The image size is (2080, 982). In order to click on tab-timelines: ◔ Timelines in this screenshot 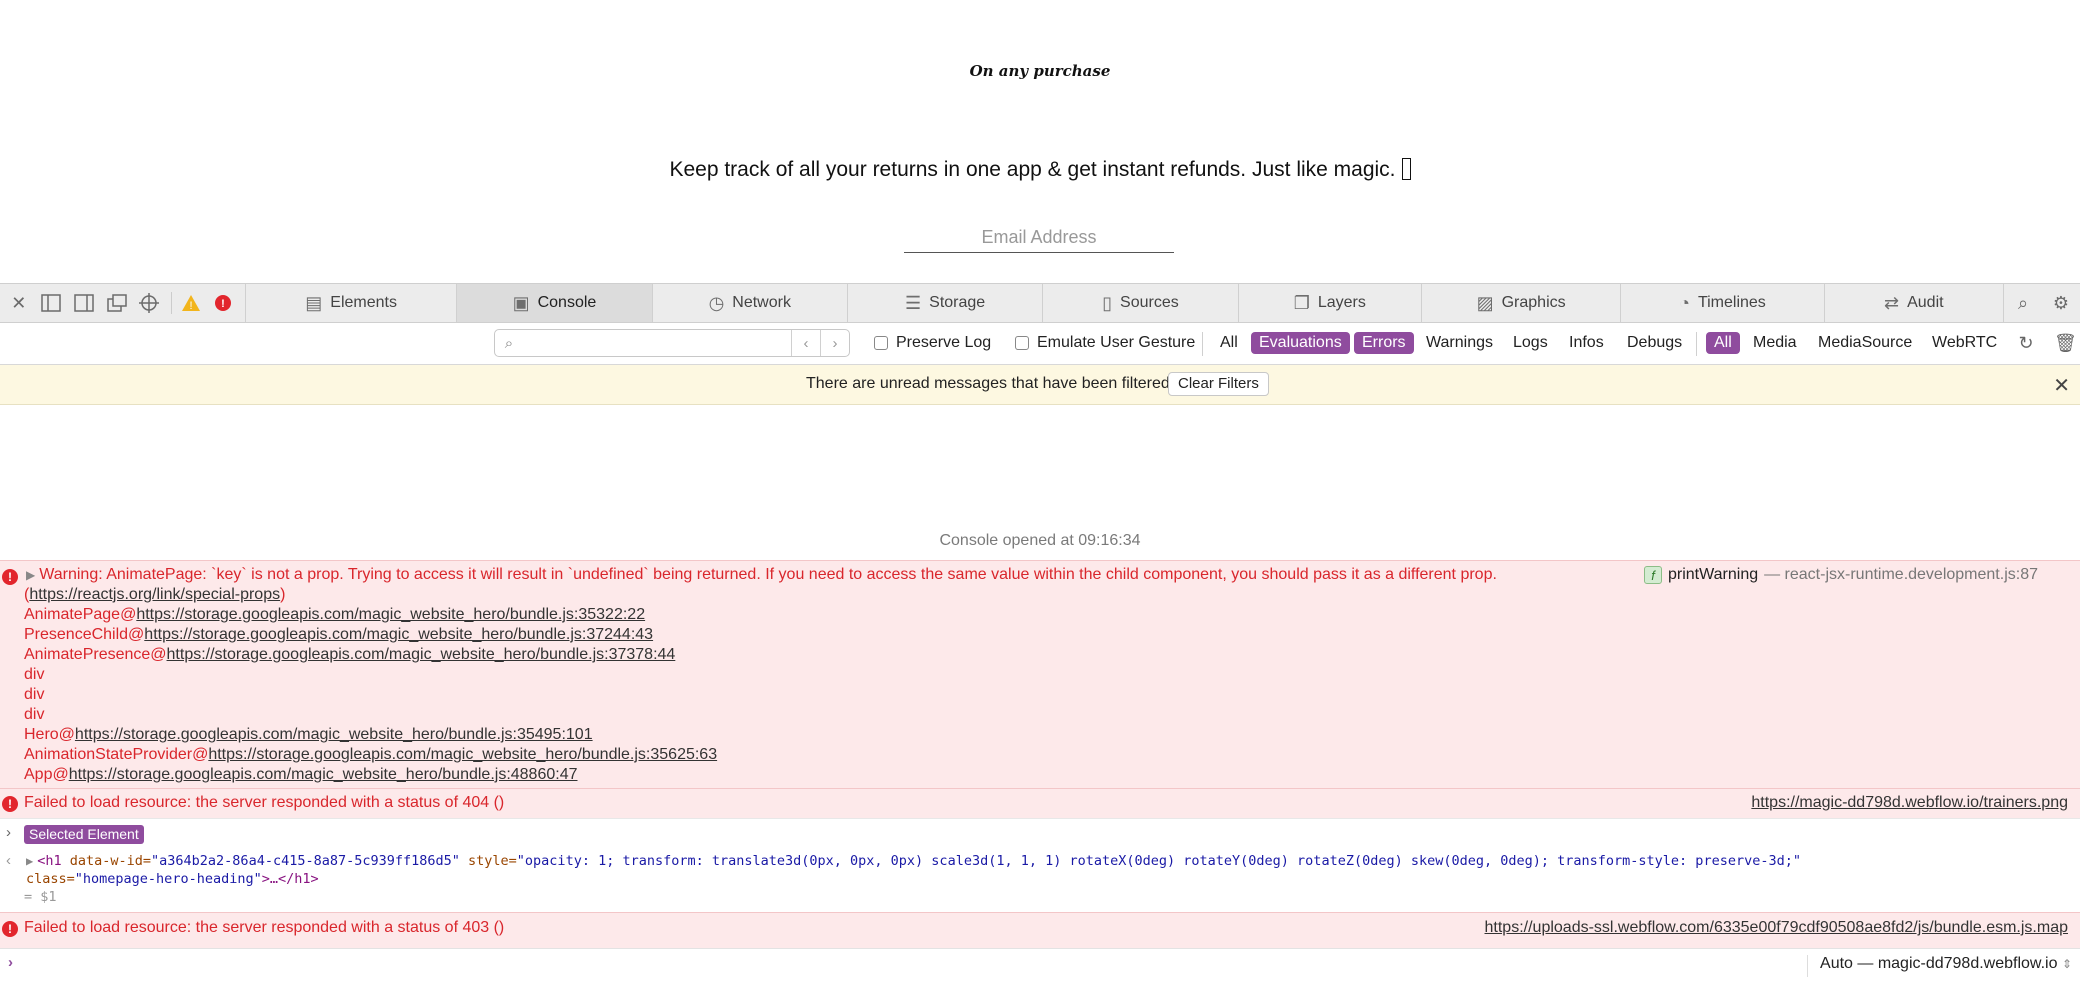, I will do `click(1723, 303)`.